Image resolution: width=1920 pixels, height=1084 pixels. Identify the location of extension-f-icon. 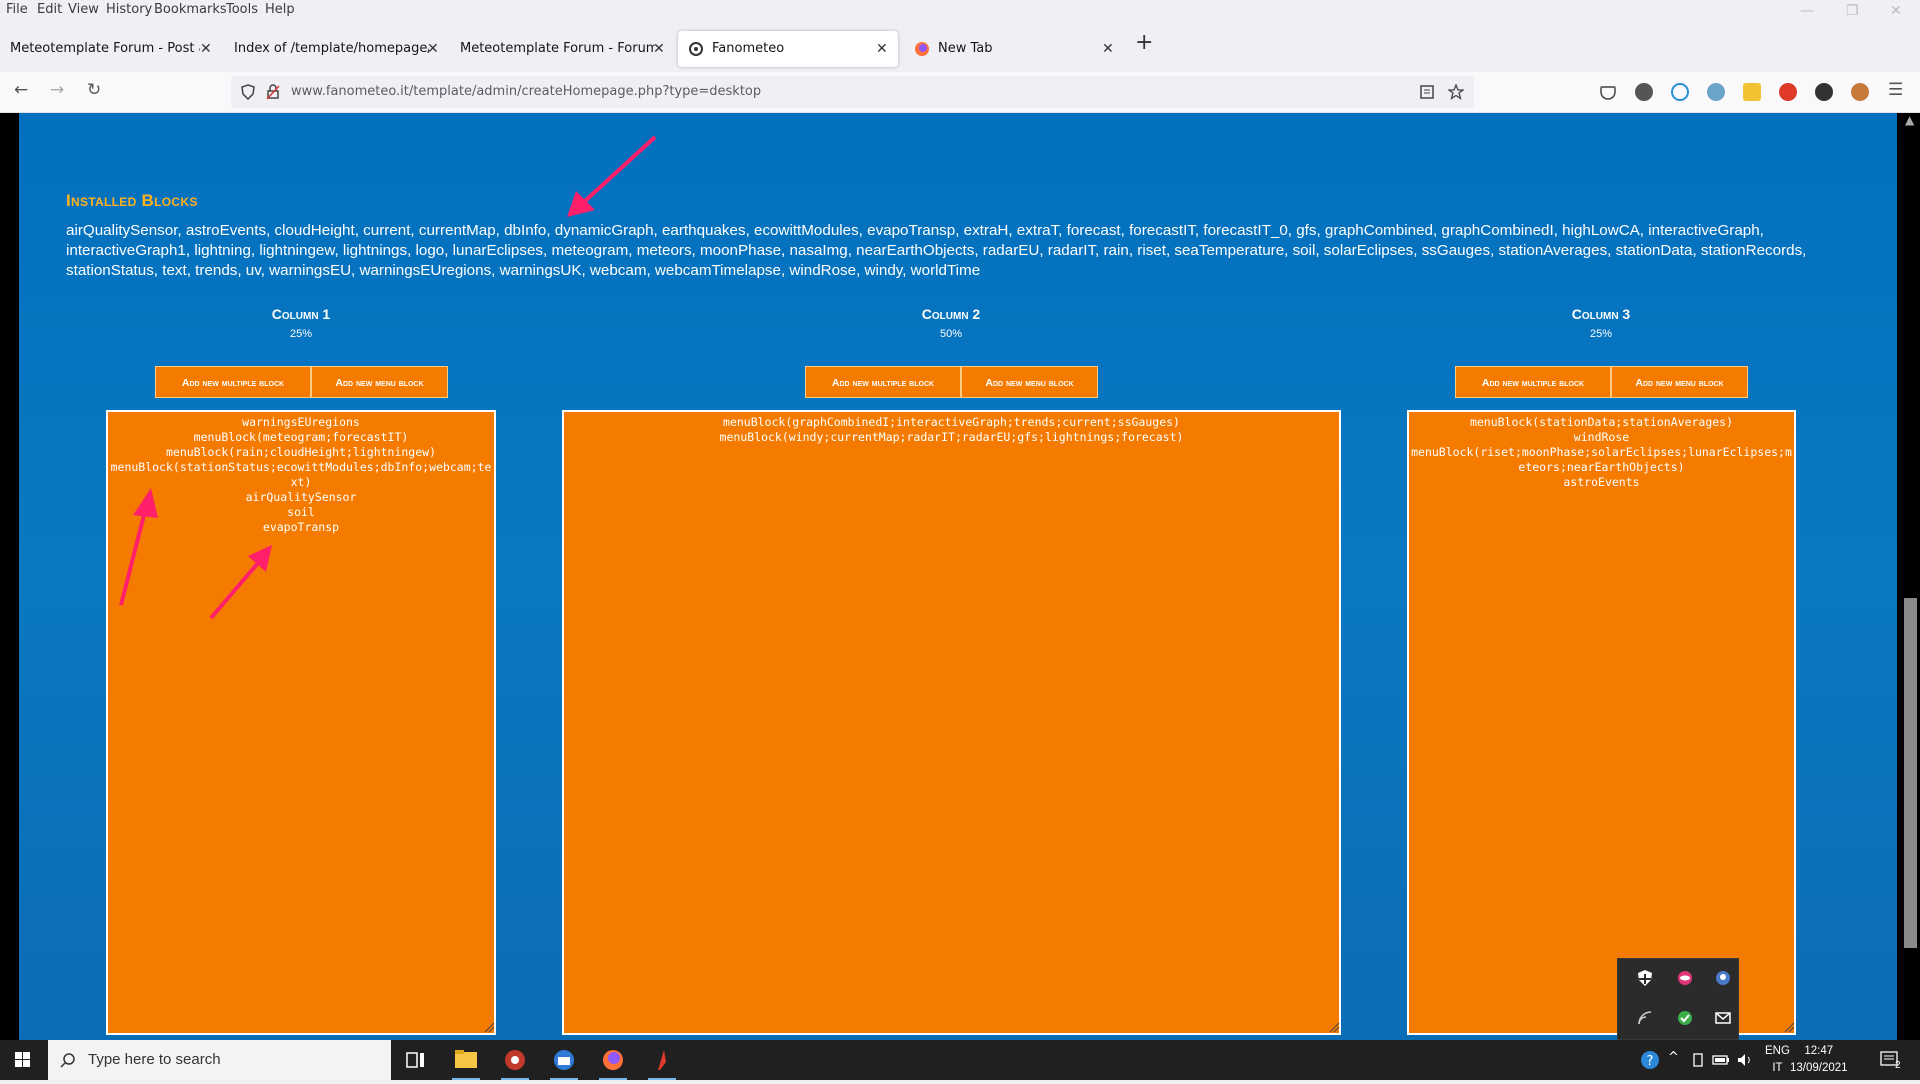
(1644, 92).